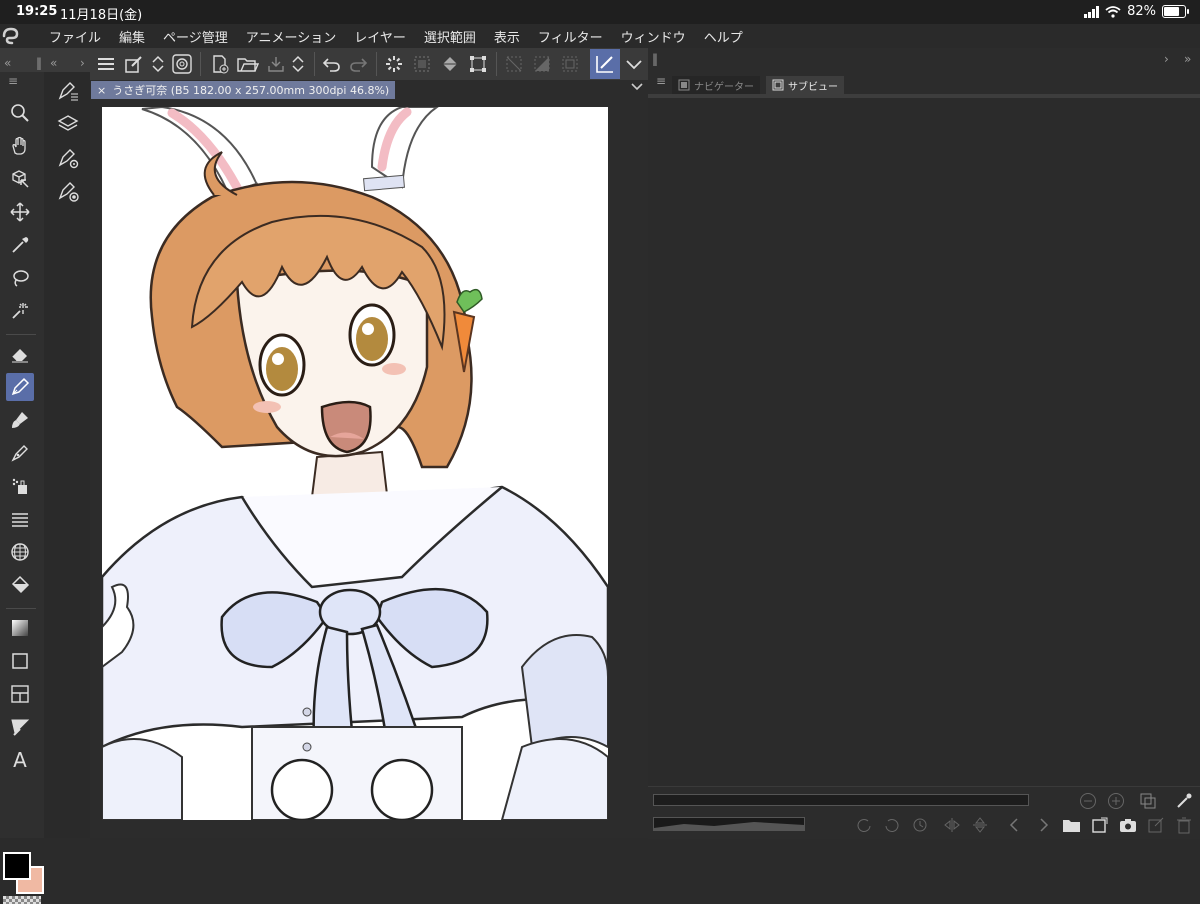 The height and width of the screenshot is (904, 1200). Describe the element at coordinates (20, 519) in the screenshot. I see `ruler-icon` at that location.